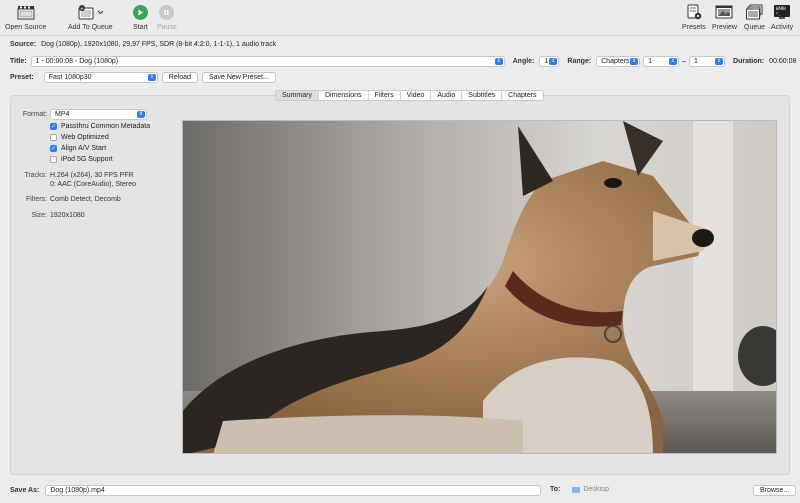  What do you see at coordinates (267, 61) in the screenshot?
I see `title-select: 1 - 00:00:08 - Dog (1080p) ⇕` at bounding box center [267, 61].